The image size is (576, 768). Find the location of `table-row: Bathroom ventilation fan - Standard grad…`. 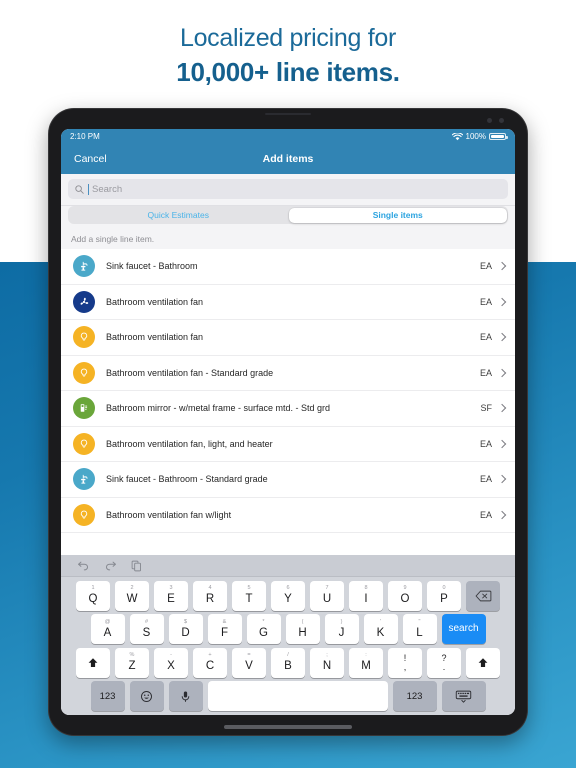

table-row: Bathroom ventilation fan - Standard grad… is located at coordinates (288, 373).